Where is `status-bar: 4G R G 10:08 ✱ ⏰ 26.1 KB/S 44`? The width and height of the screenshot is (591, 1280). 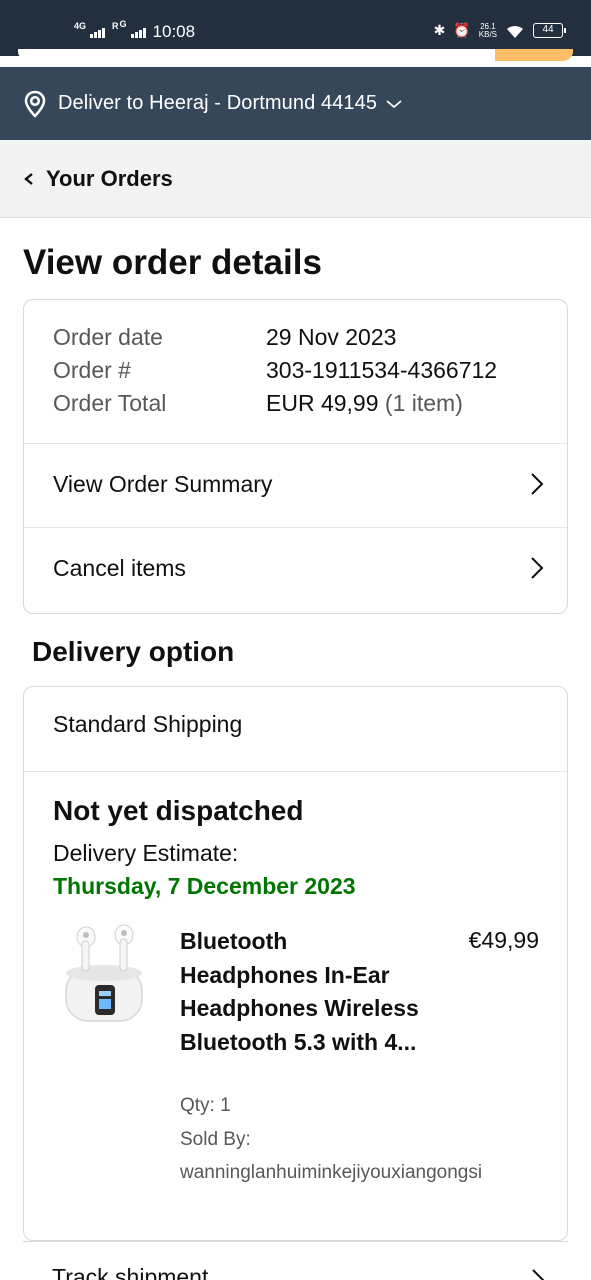
status-bar: 4G R G 10:08 ✱ ⏰ 26.1 KB/S 44 is located at coordinates (295, 30).